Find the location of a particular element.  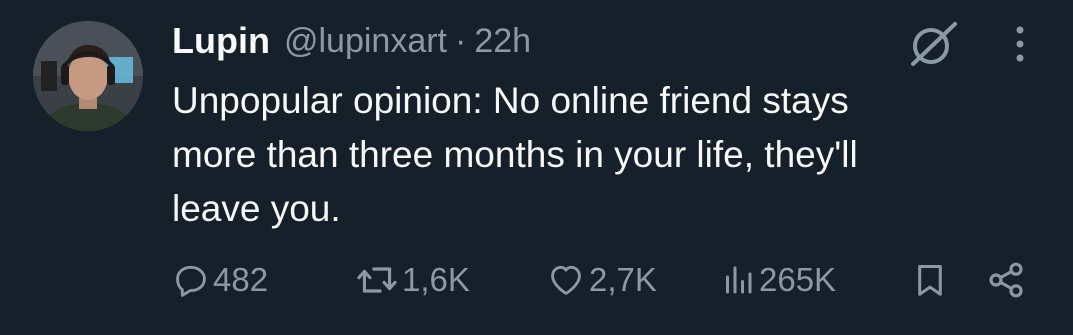

more-icon is located at coordinates (1020, 44).